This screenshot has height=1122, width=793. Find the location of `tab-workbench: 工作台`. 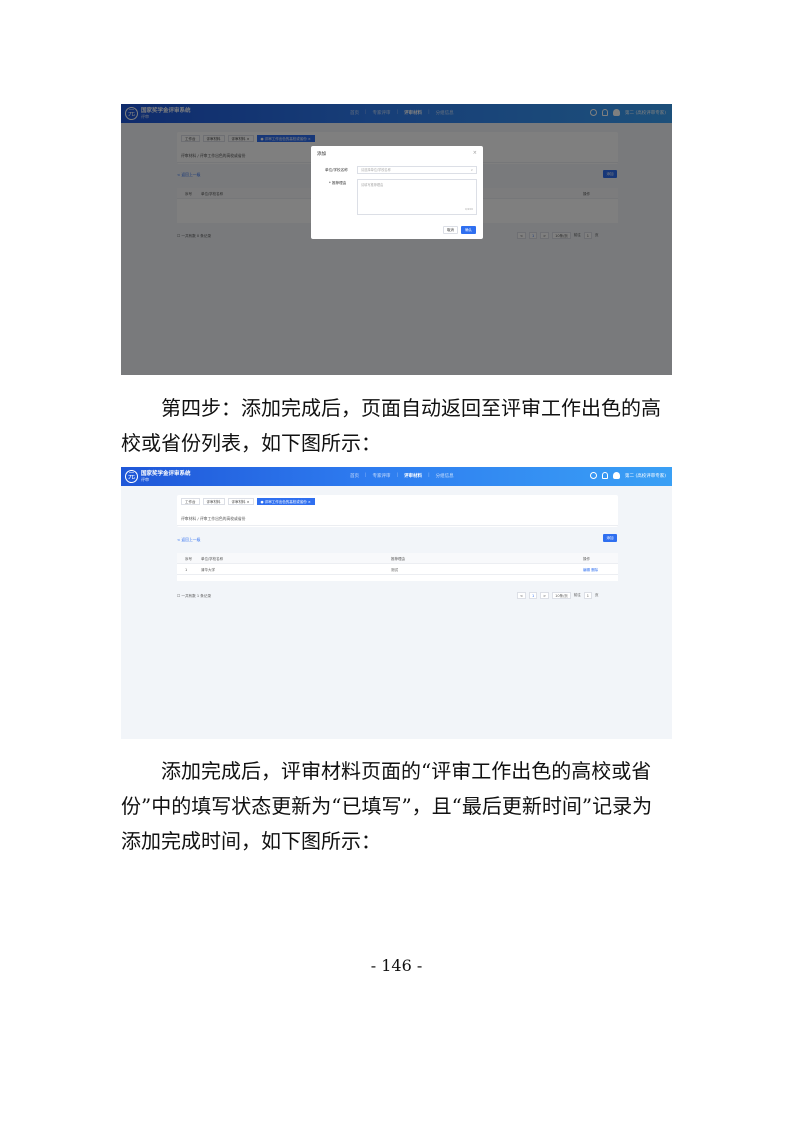

tab-workbench: 工作台 is located at coordinates (190, 501).